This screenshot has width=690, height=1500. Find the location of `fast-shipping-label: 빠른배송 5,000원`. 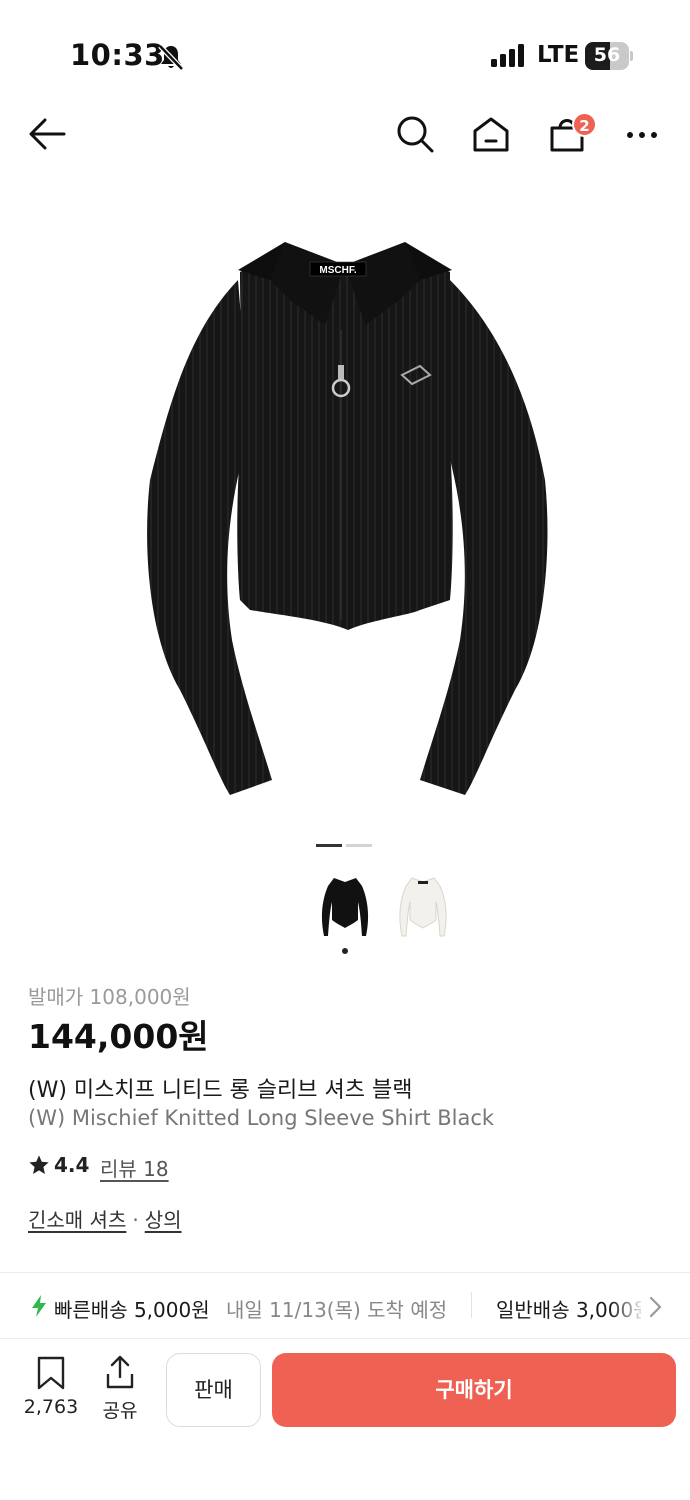

fast-shipping-label: 빠른배송 5,000원 is located at coordinates (132, 1310).